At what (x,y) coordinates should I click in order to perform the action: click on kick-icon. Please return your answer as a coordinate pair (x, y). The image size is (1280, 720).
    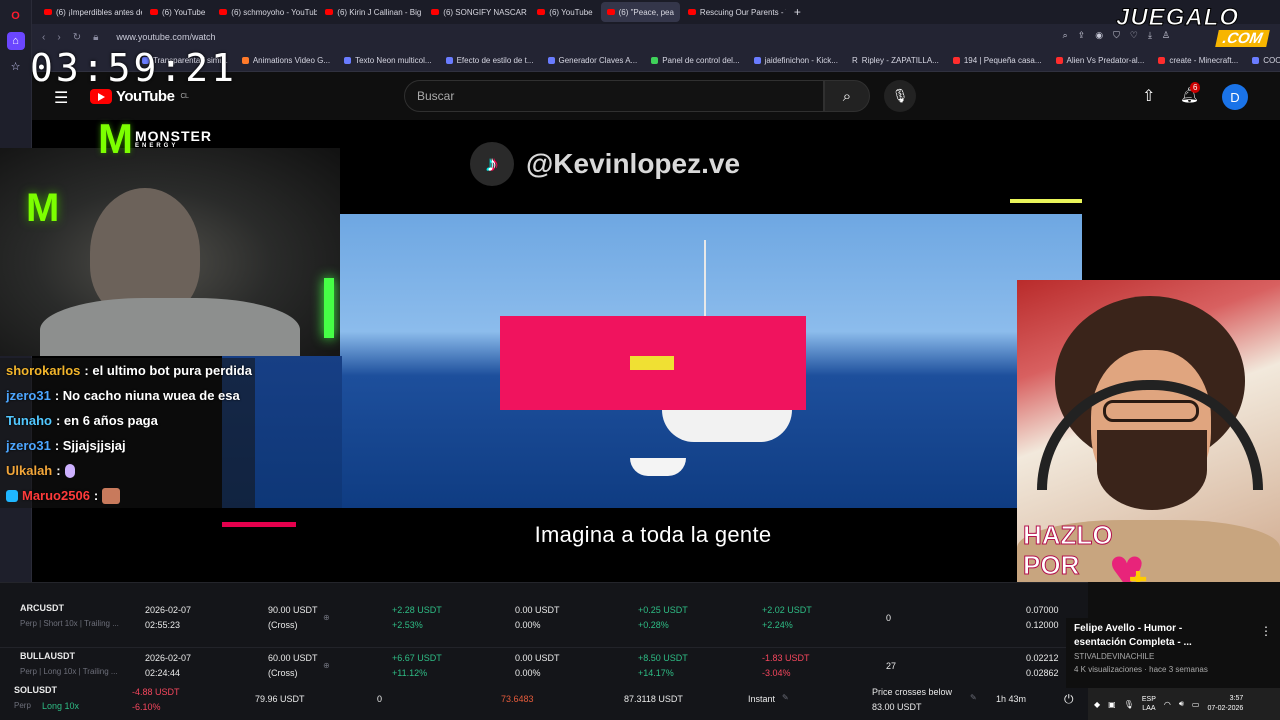
    Looking at the image, I should click on (655, 60).